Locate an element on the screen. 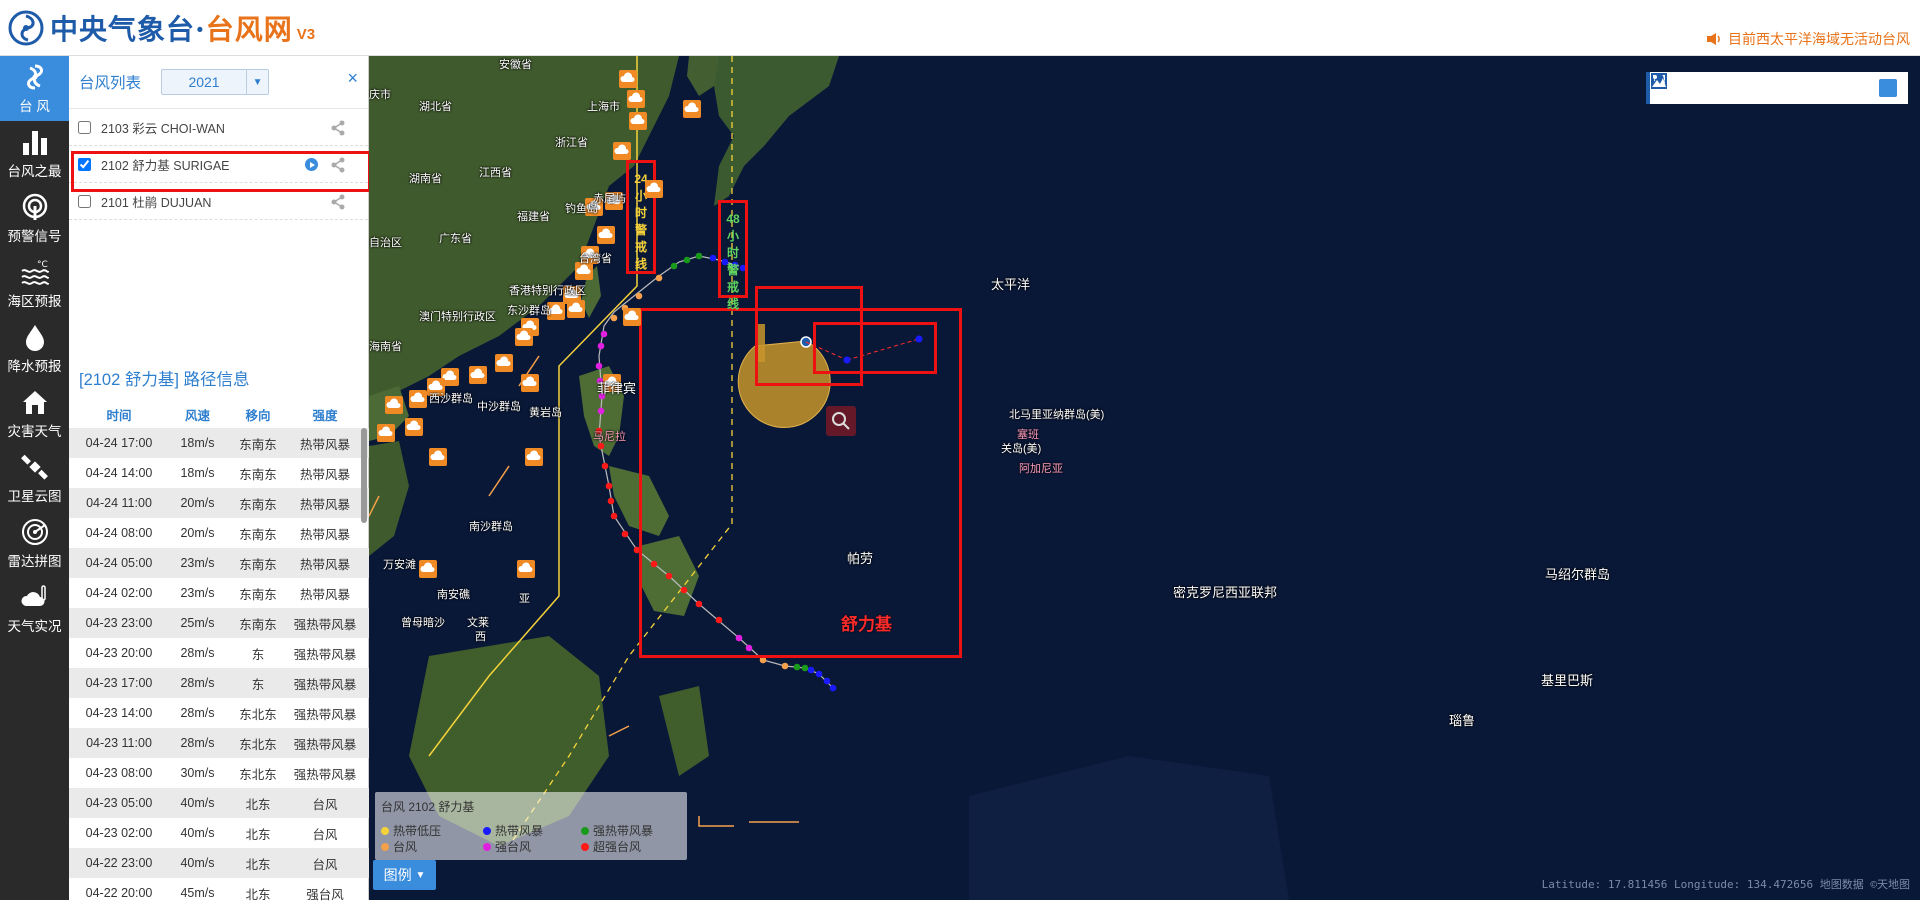 This screenshot has height=908, width=1920. year-value: 2021 is located at coordinates (204, 82).